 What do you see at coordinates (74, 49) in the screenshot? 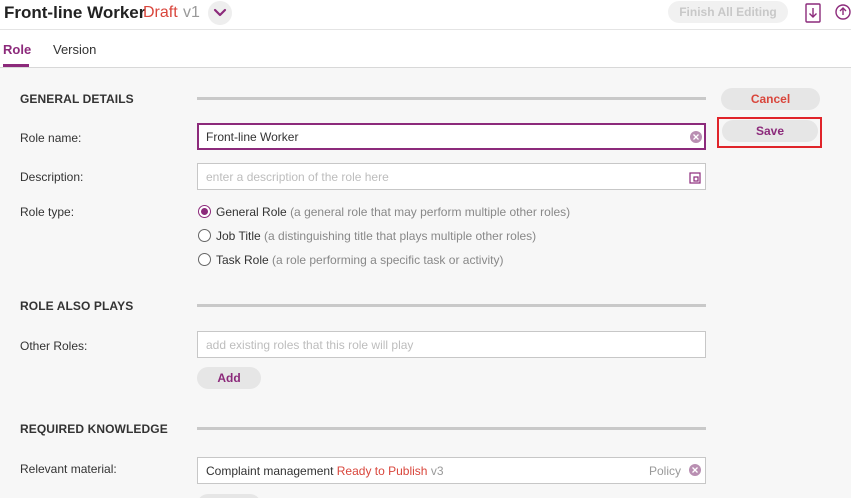
I see `tab-version: Version` at bounding box center [74, 49].